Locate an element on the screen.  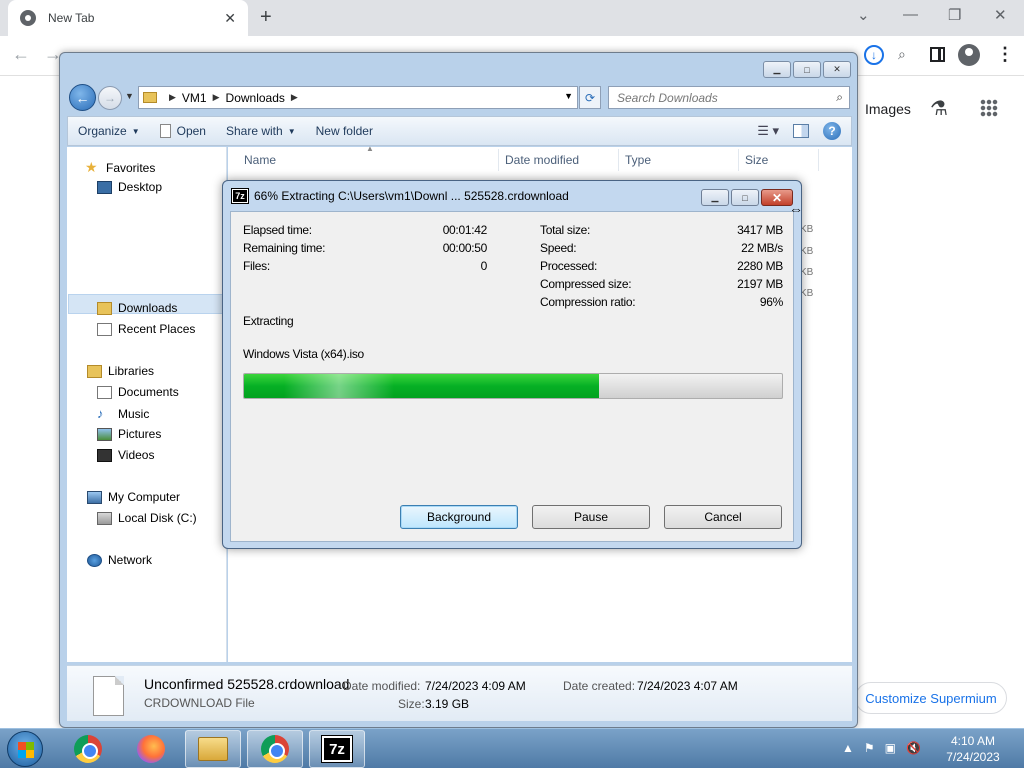
new-tab-button: + is located at coordinates (266, 17).